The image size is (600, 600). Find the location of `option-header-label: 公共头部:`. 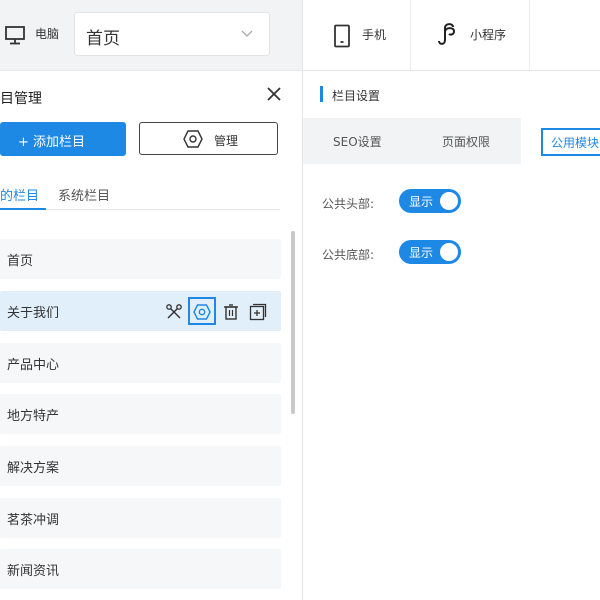

option-header-label: 公共头部: is located at coordinates (348, 204).